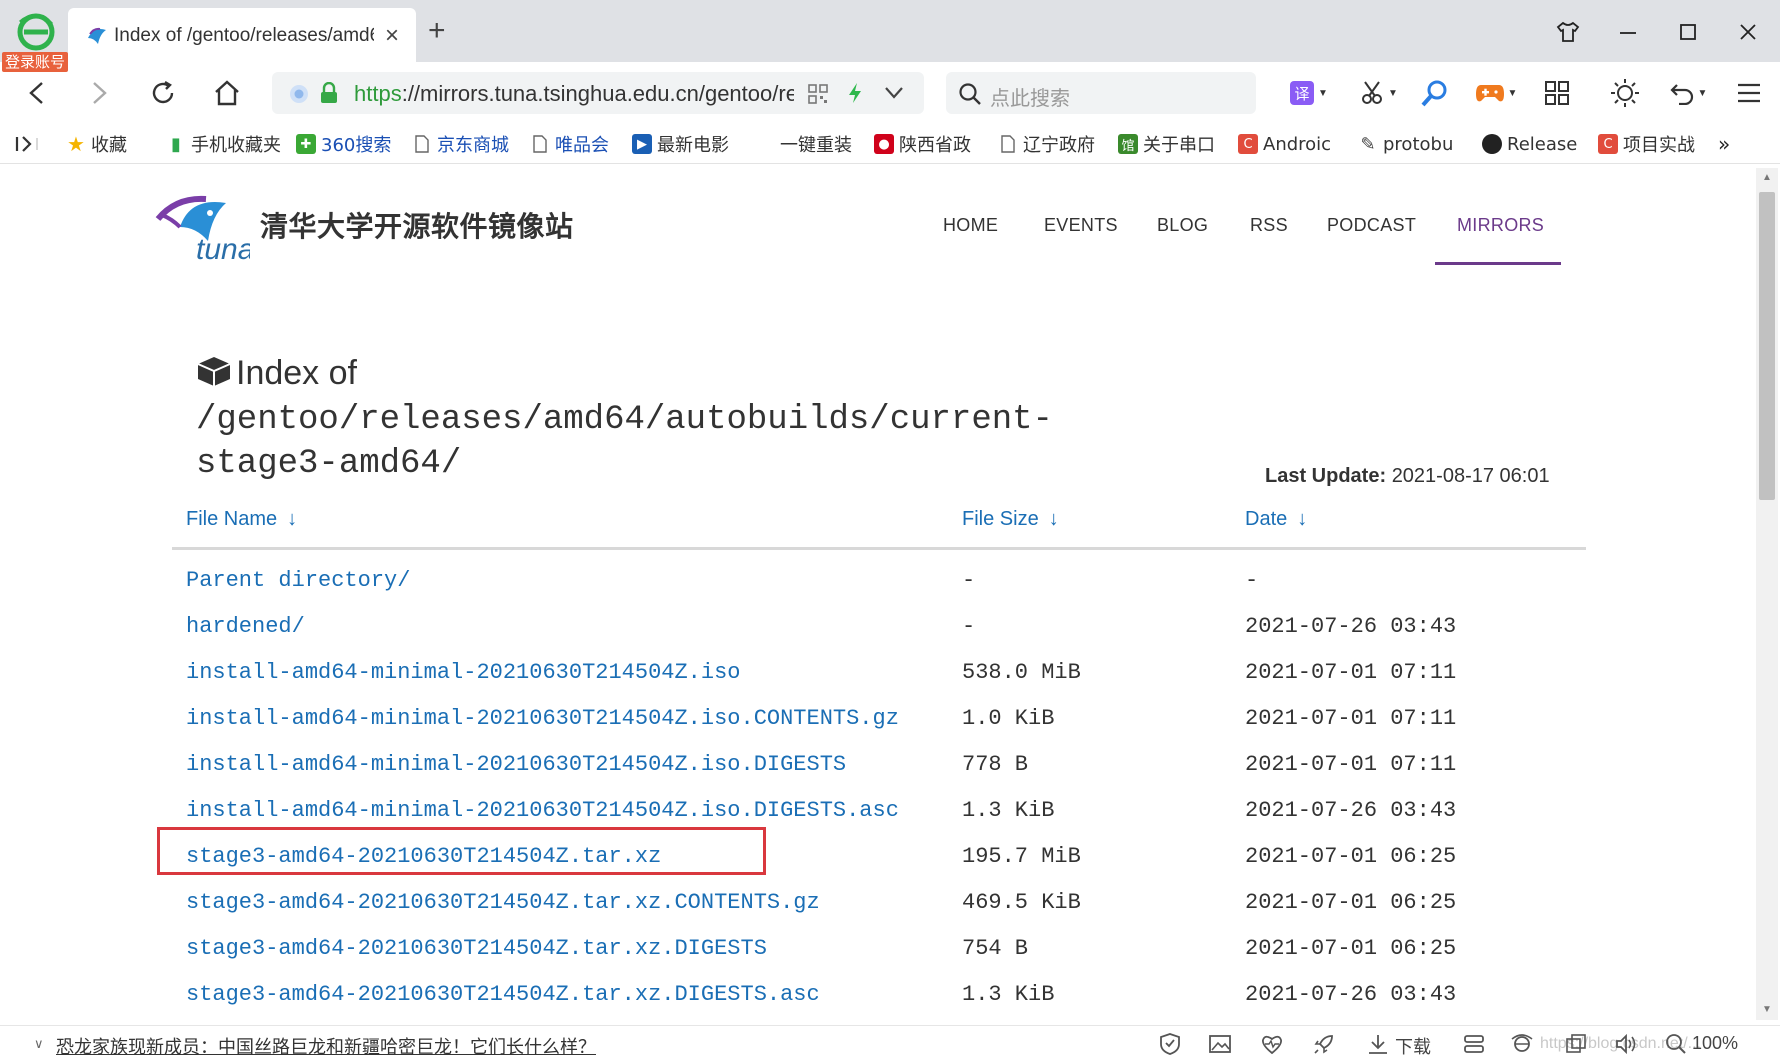  What do you see at coordinates (582, 145) in the screenshot?
I see `bookmark-label: 唯品会` at bounding box center [582, 145].